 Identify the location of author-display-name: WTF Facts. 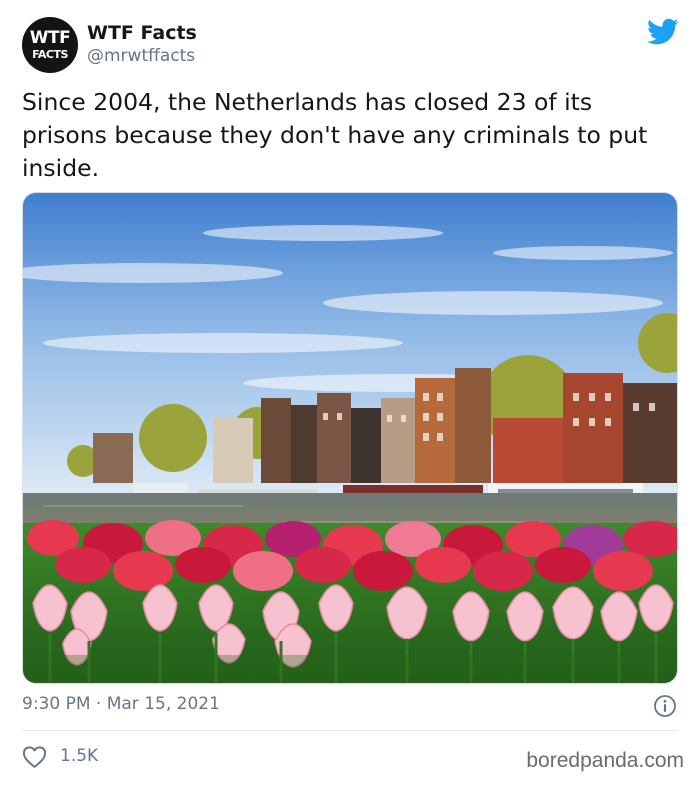
(142, 33).